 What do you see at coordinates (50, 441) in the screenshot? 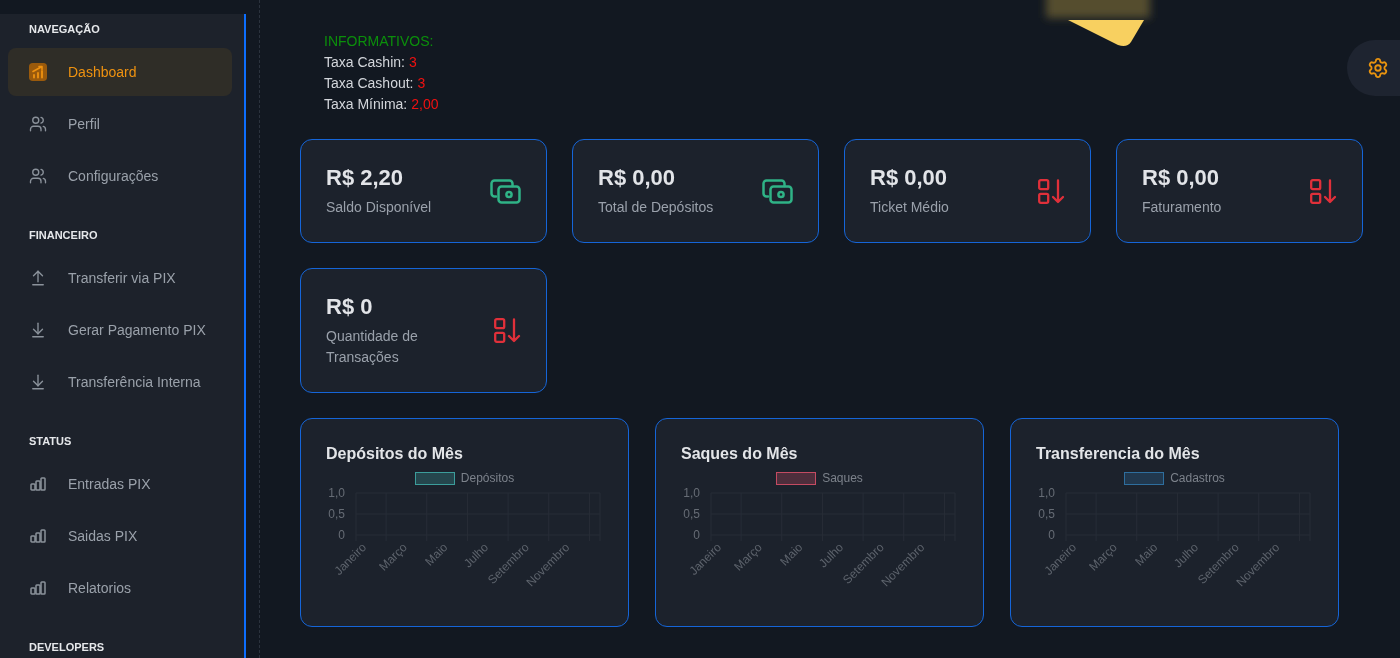
I see `section-heading: STATUS` at bounding box center [50, 441].